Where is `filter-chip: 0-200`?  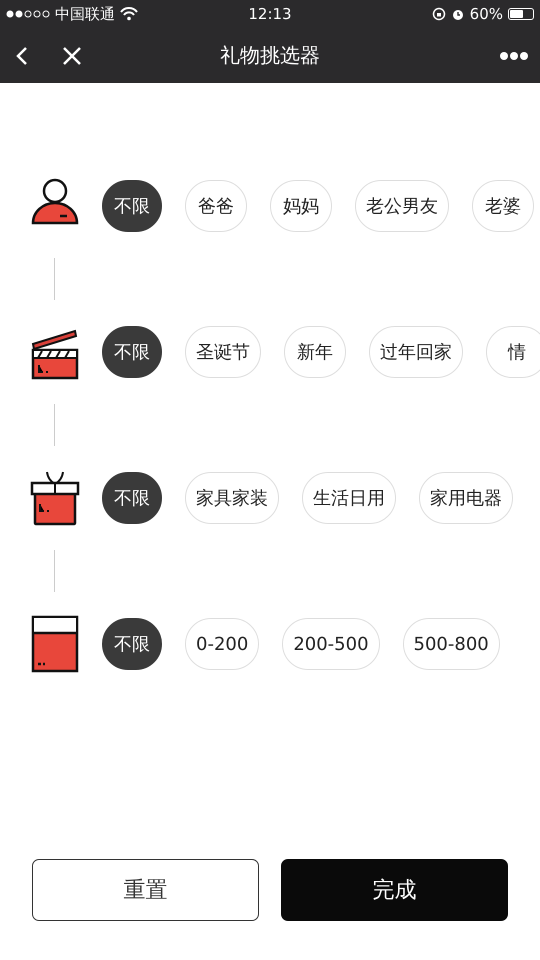 filter-chip: 0-200 is located at coordinates (222, 644).